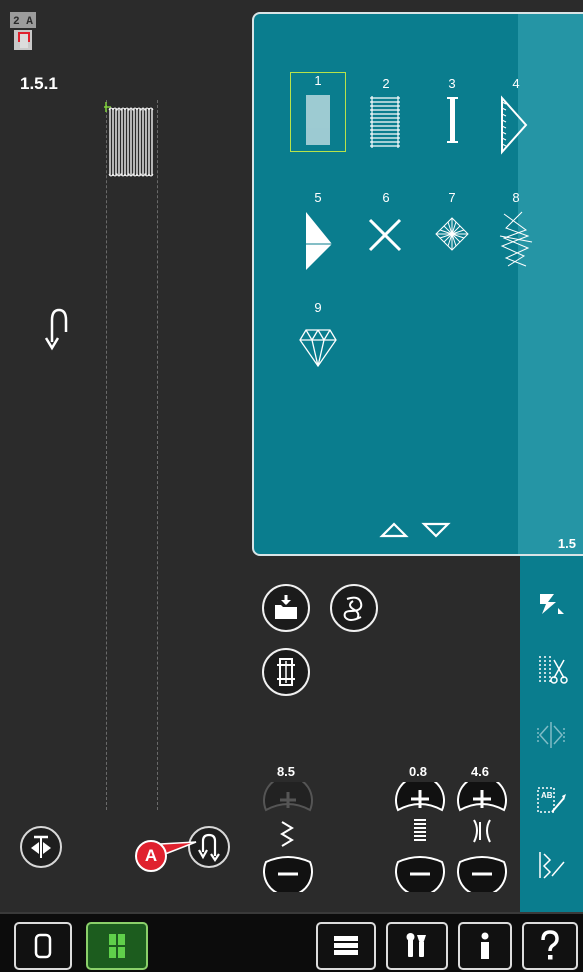 The width and height of the screenshot is (583, 972). What do you see at coordinates (318, 197) in the screenshot?
I see `stitch-number-label: 5` at bounding box center [318, 197].